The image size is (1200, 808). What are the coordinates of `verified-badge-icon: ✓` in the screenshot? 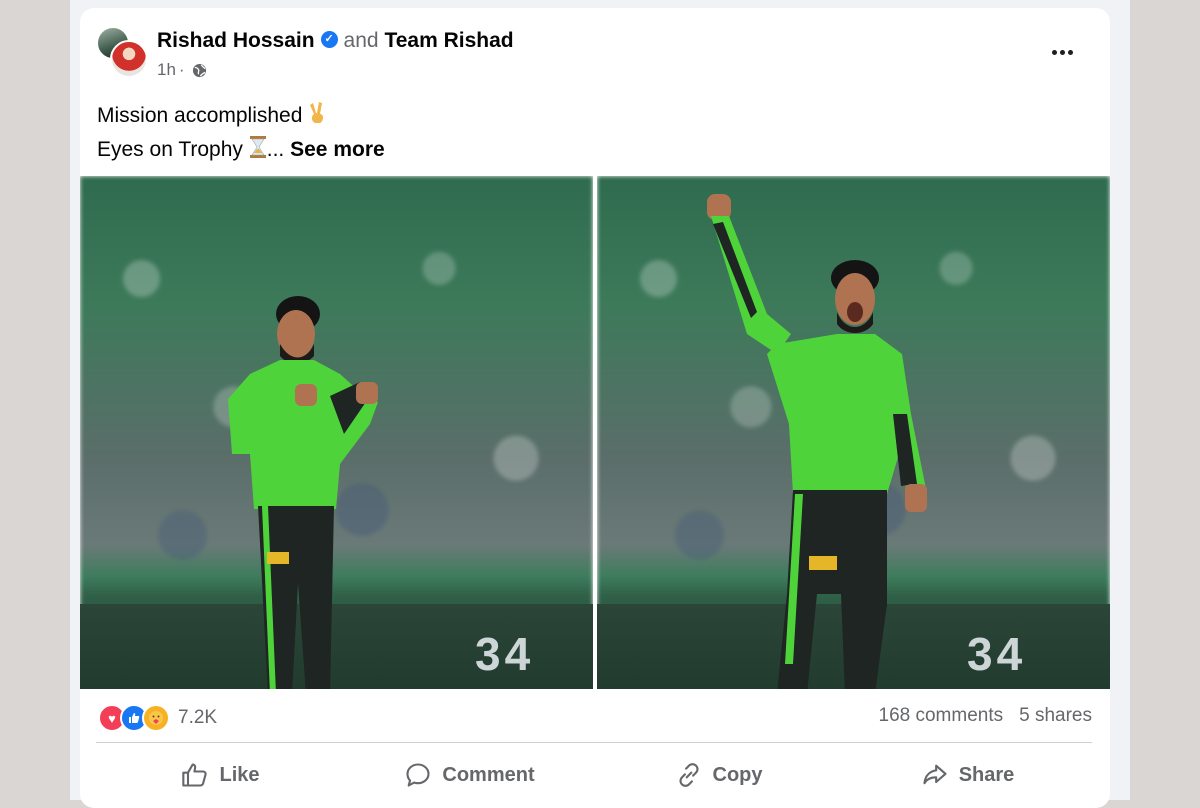 It's located at (329, 40).